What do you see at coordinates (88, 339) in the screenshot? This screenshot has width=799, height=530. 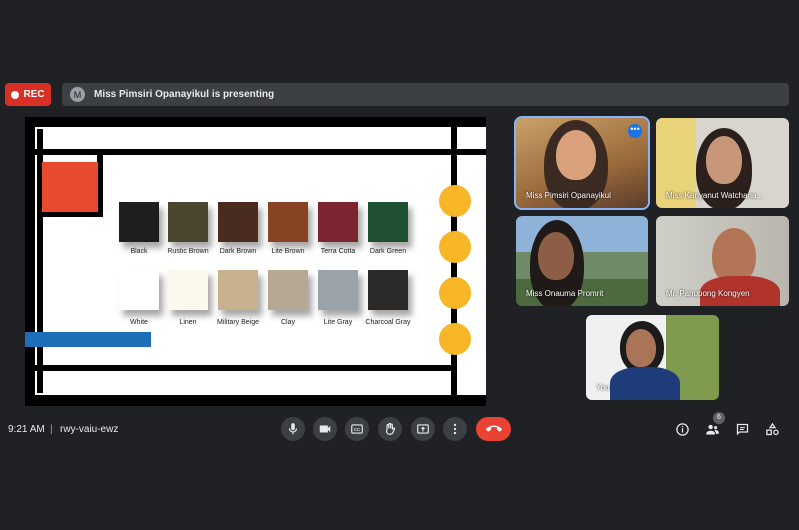 I see `blue-block` at bounding box center [88, 339].